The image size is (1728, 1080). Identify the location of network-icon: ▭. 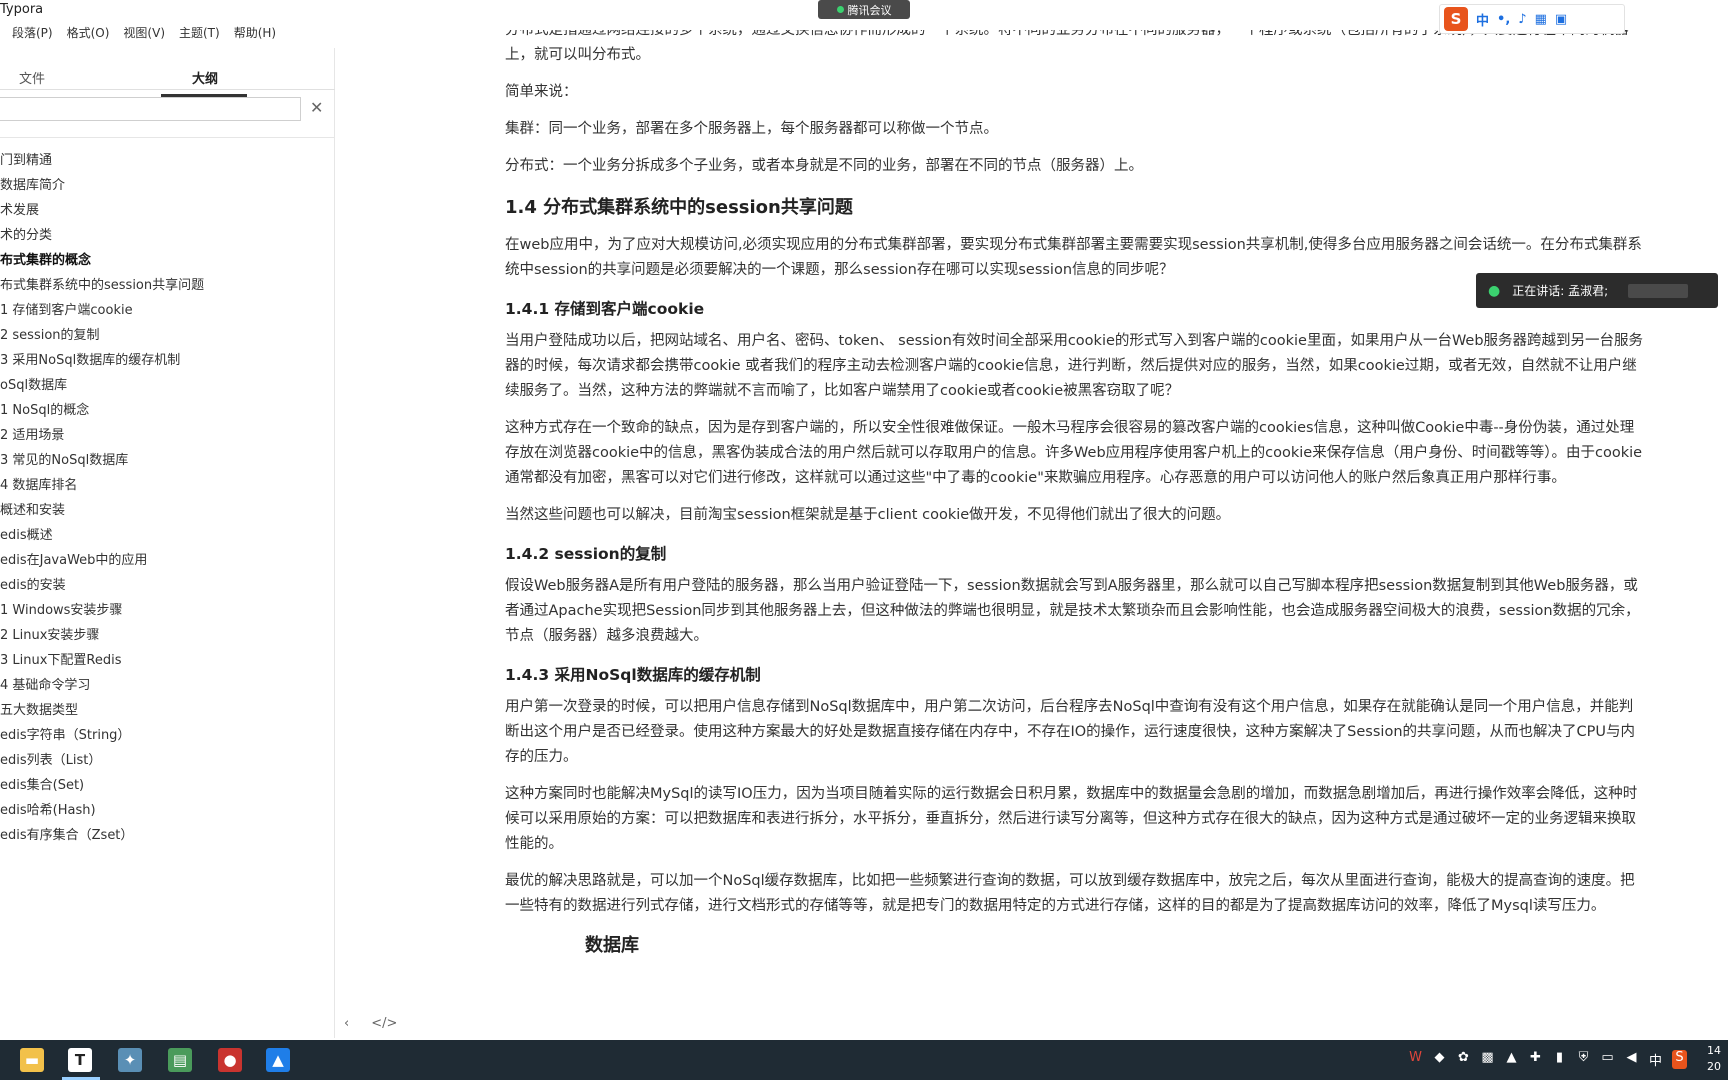
(1607, 1059).